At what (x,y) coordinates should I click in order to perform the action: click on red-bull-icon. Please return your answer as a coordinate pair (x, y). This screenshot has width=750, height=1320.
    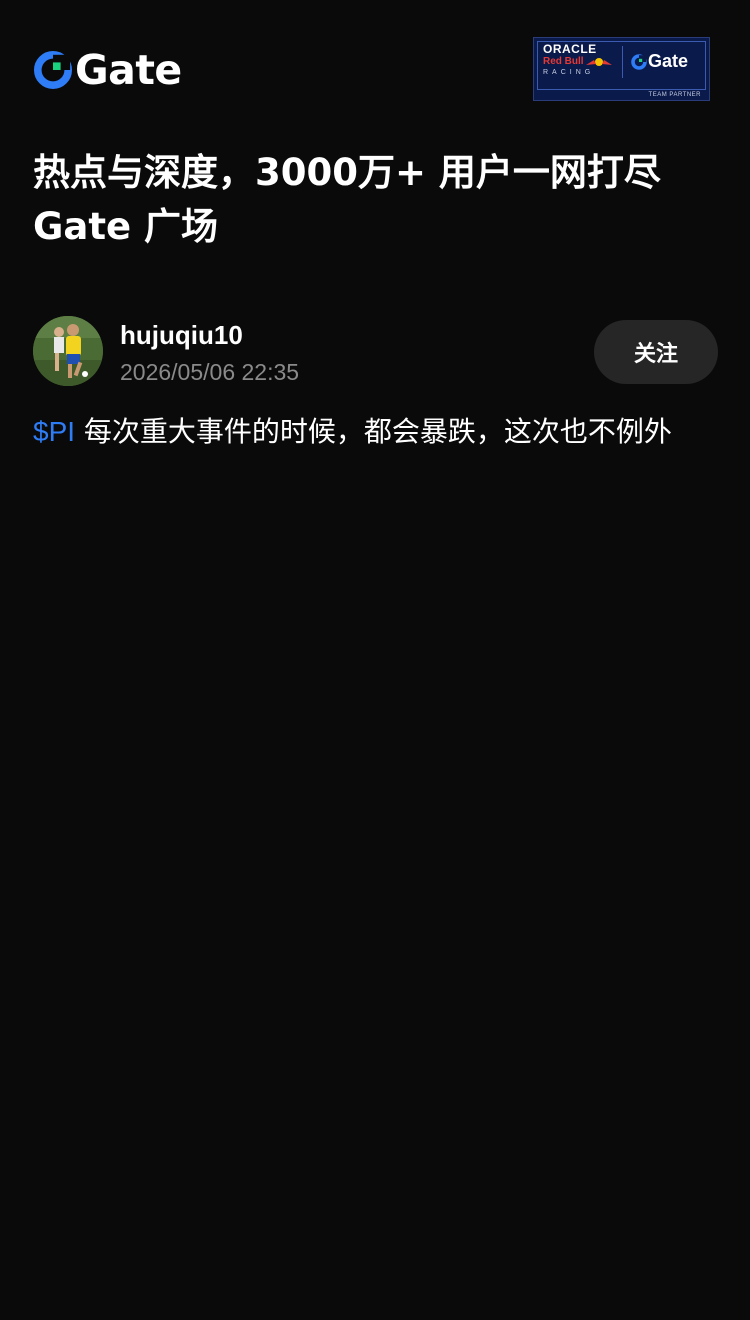
    Looking at the image, I should click on (599, 62).